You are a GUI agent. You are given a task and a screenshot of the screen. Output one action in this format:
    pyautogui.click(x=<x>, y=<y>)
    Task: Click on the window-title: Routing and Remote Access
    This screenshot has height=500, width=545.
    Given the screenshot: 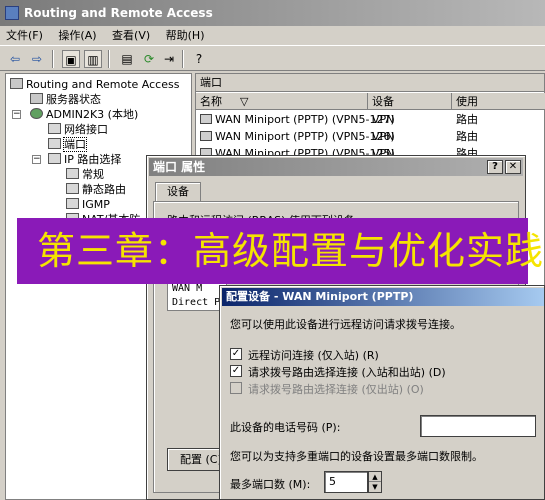 What is the action you would take?
    pyautogui.click(x=118, y=13)
    